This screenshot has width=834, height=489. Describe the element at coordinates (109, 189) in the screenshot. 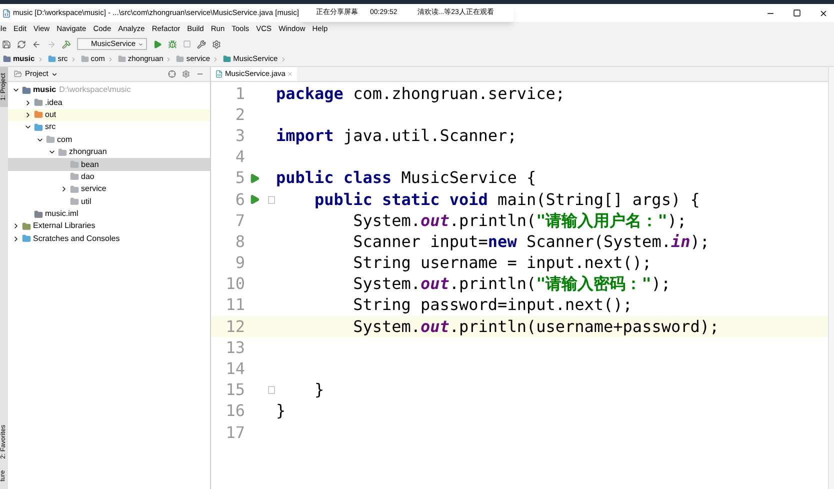

I see `tree-item: service` at that location.